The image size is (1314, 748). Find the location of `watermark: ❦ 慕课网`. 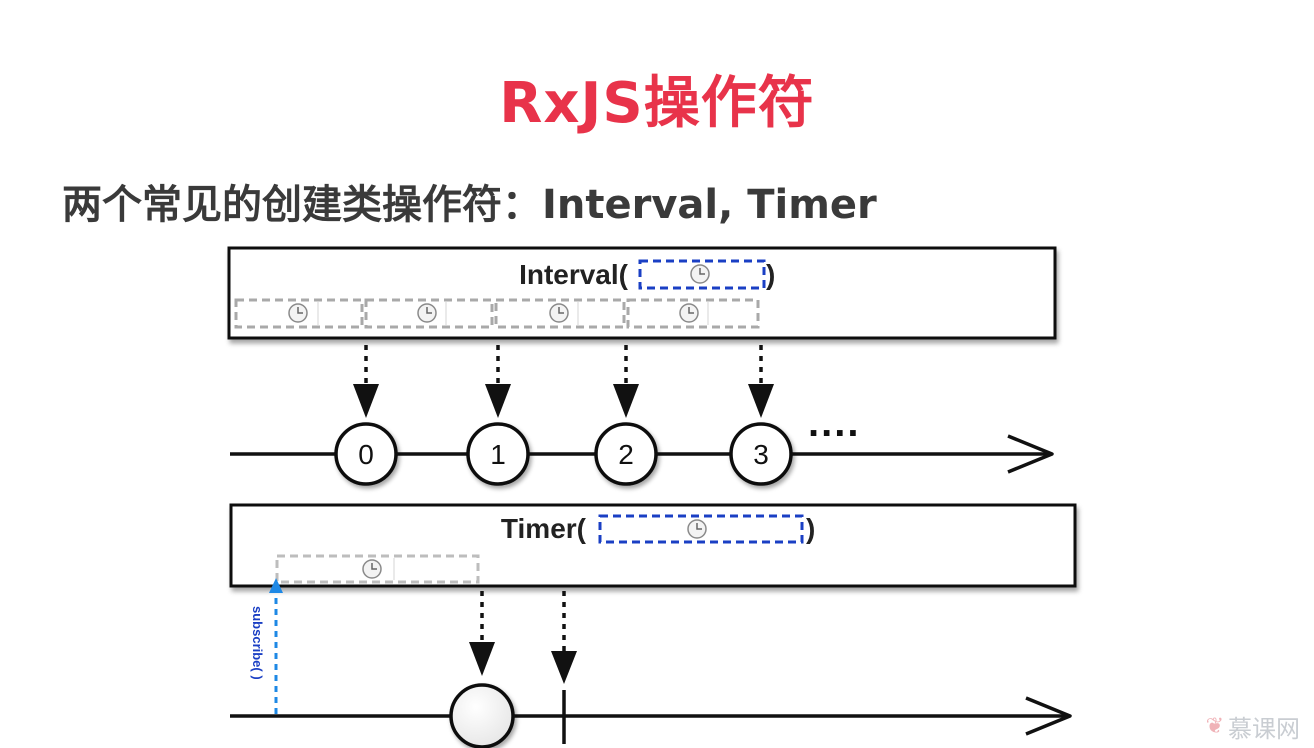

watermark: ❦ 慕课网 is located at coordinates (1253, 726).